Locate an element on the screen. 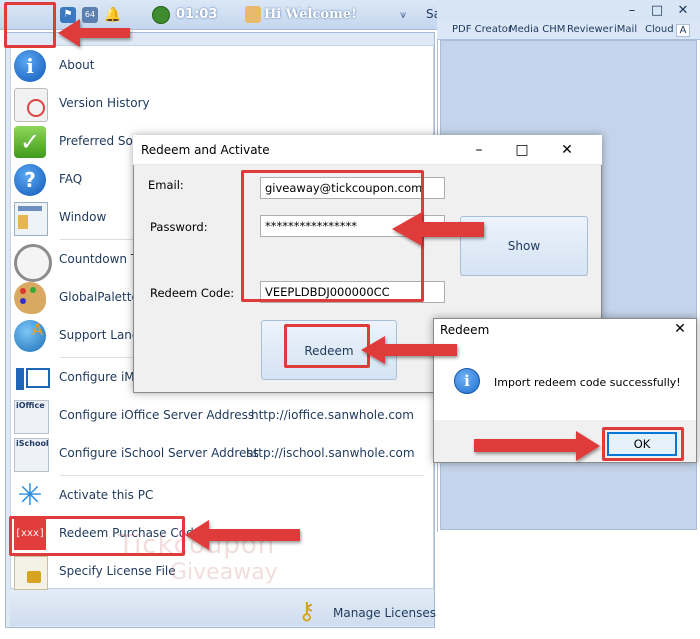 This screenshot has height=639, width=700. arrow-to-redeem is located at coordinates (409, 350).